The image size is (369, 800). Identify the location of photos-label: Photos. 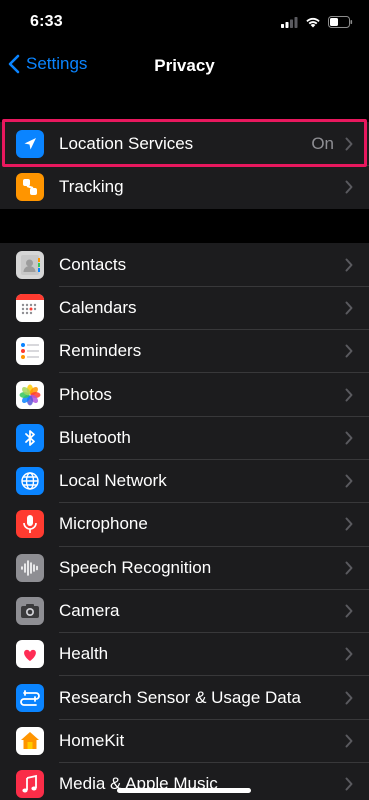
(85, 394).